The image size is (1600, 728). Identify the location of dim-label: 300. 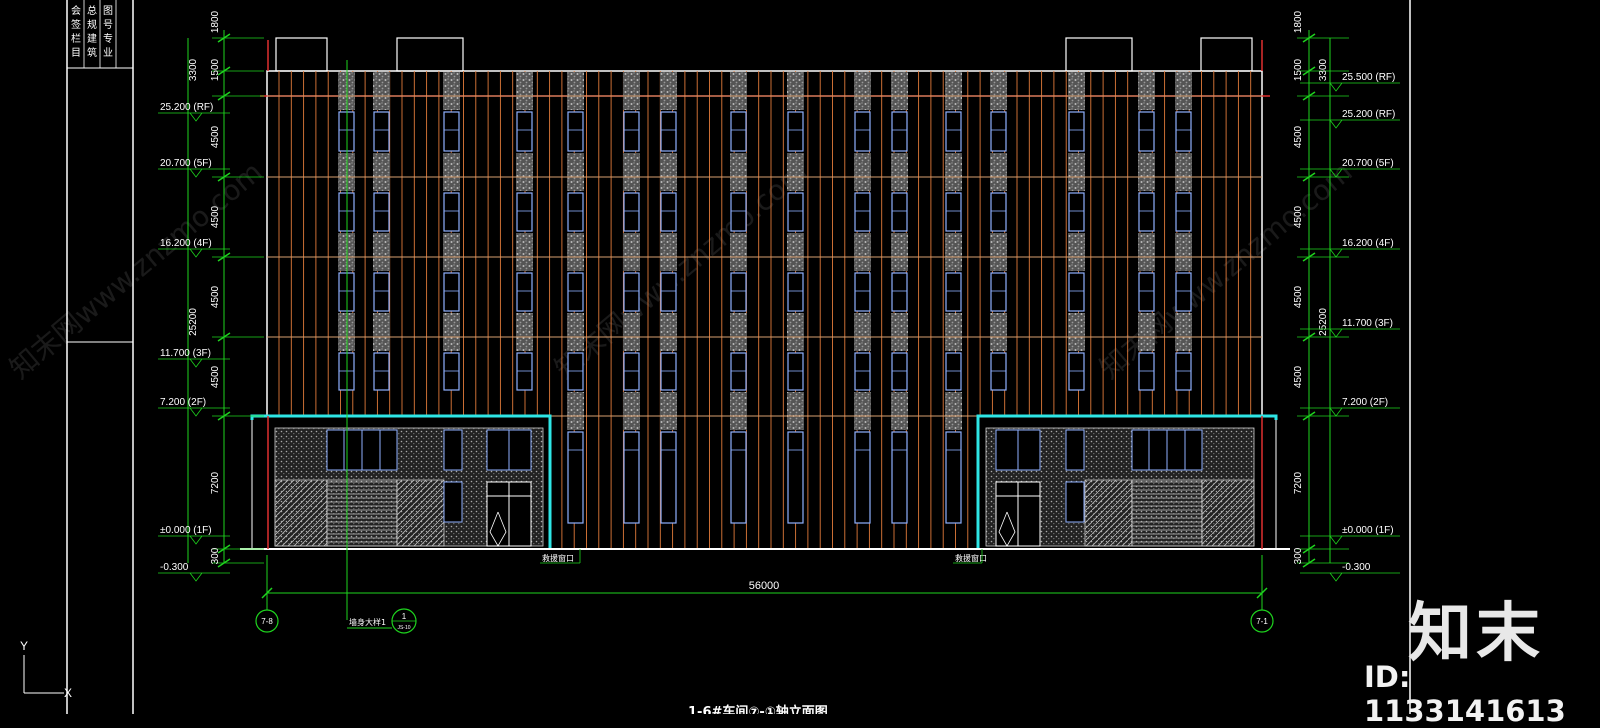
(1298, 555).